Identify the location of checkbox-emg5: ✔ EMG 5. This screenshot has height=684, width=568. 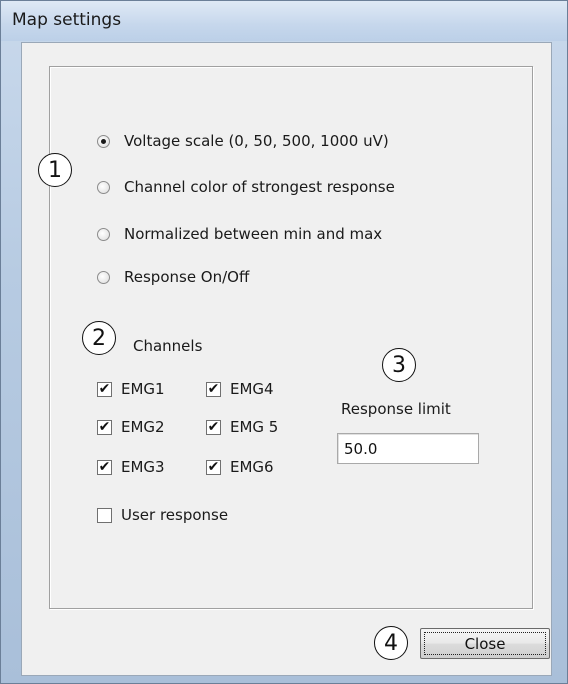
(242, 427).